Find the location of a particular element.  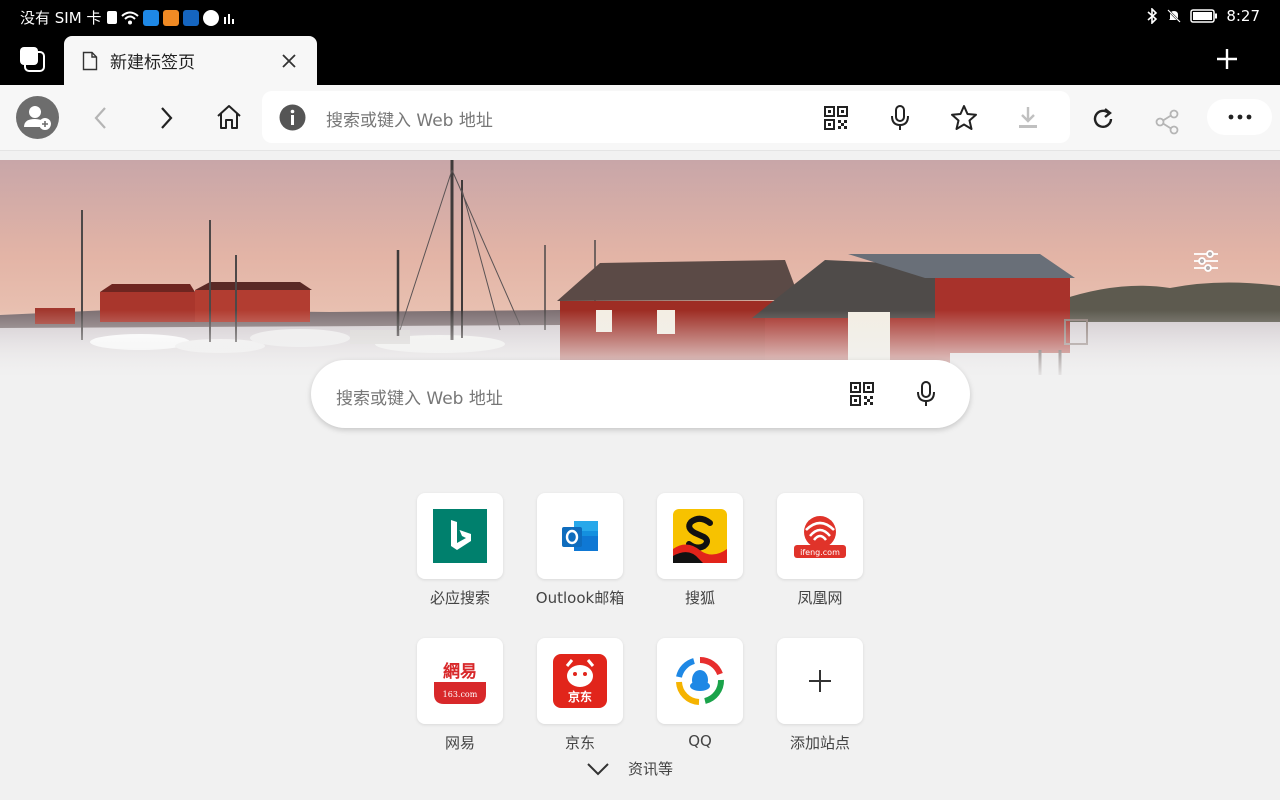

more-news-button: 资讯等 is located at coordinates (629, 768).